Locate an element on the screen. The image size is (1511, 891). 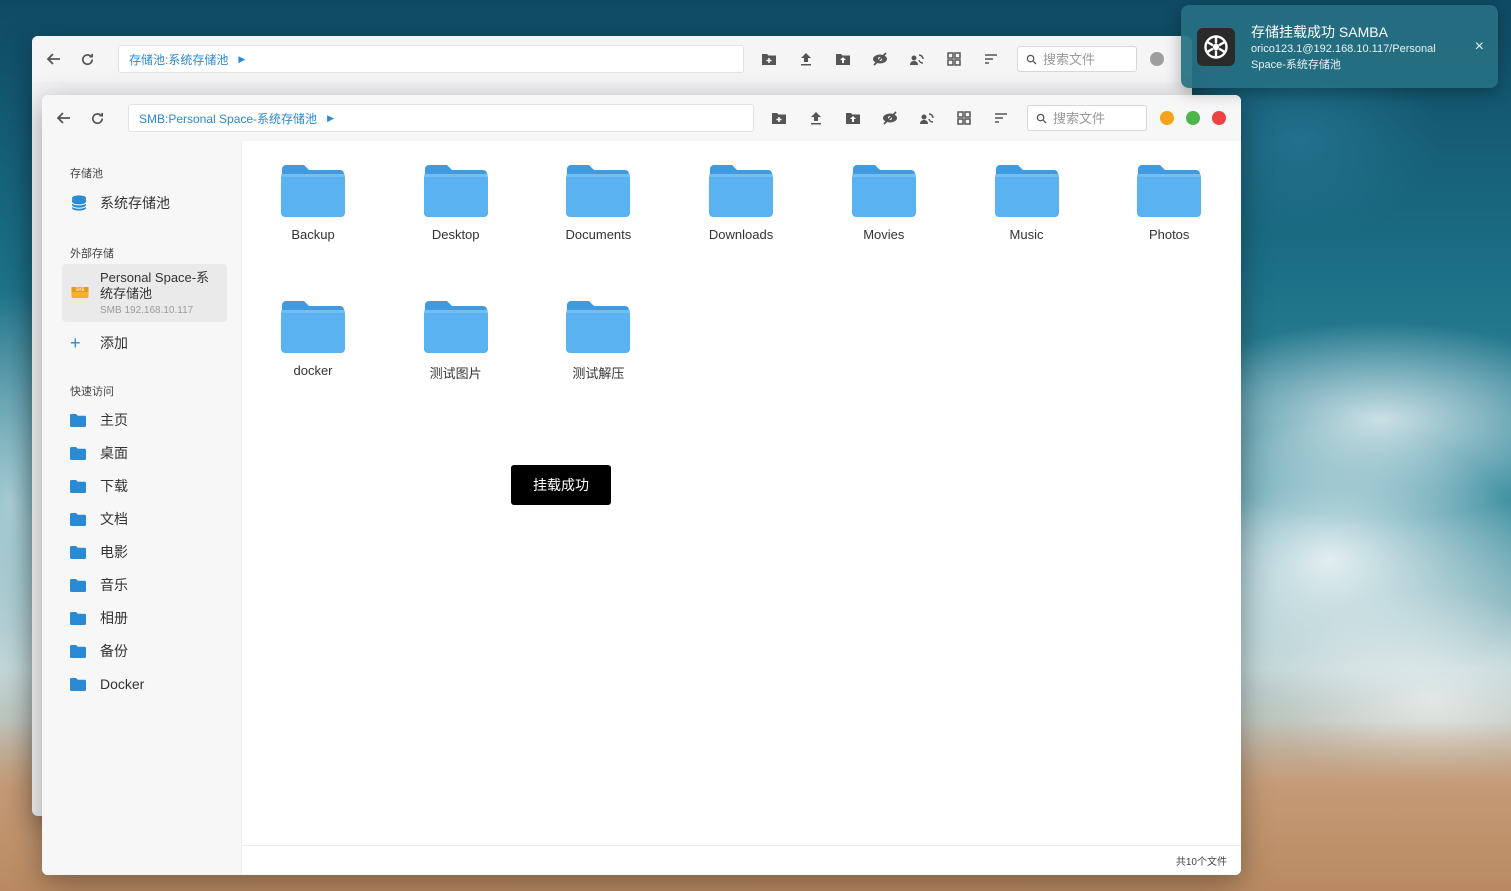
front-search-box is located at coordinates (1087, 118).